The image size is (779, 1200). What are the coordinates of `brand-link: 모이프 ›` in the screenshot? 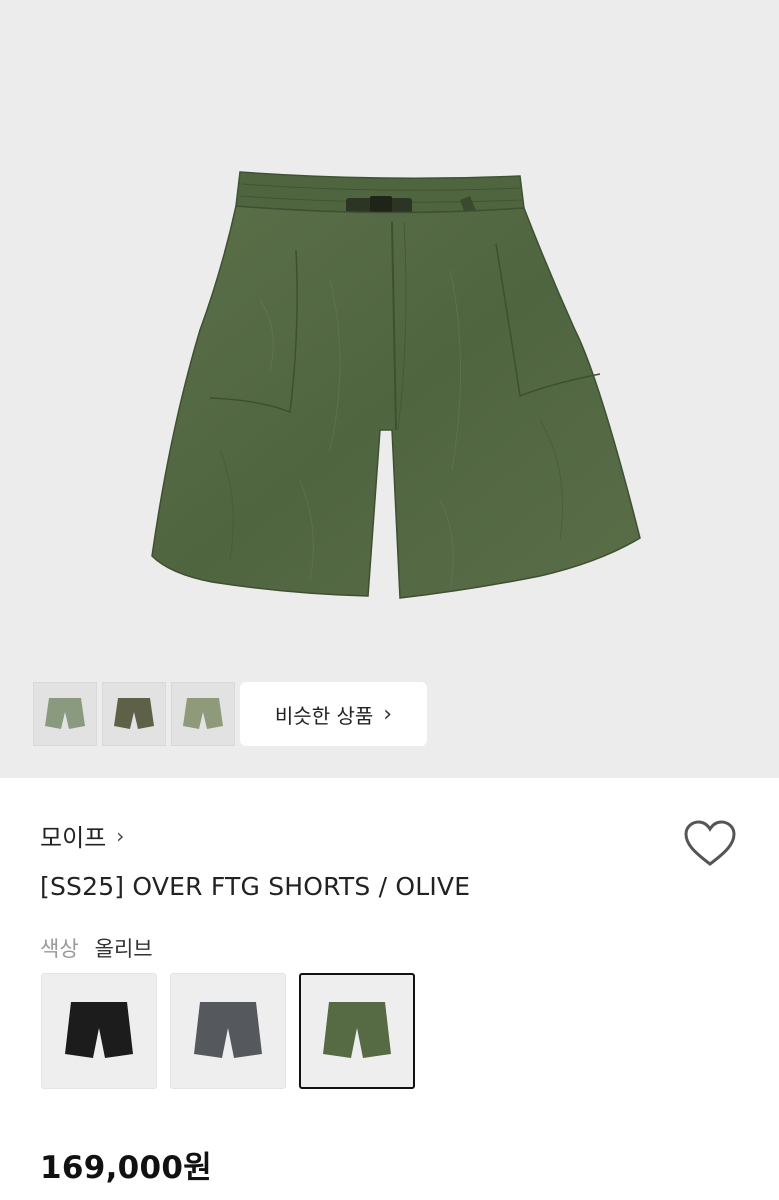 It's located at (82, 835).